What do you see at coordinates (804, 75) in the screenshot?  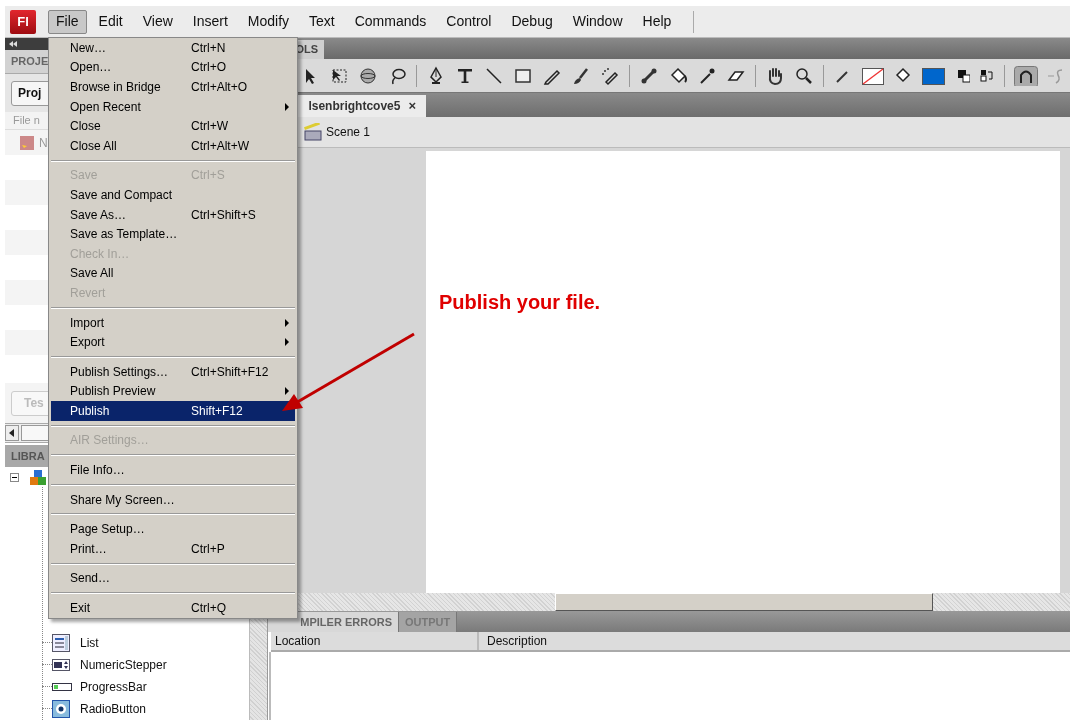 I see `zoom-icon` at bounding box center [804, 75].